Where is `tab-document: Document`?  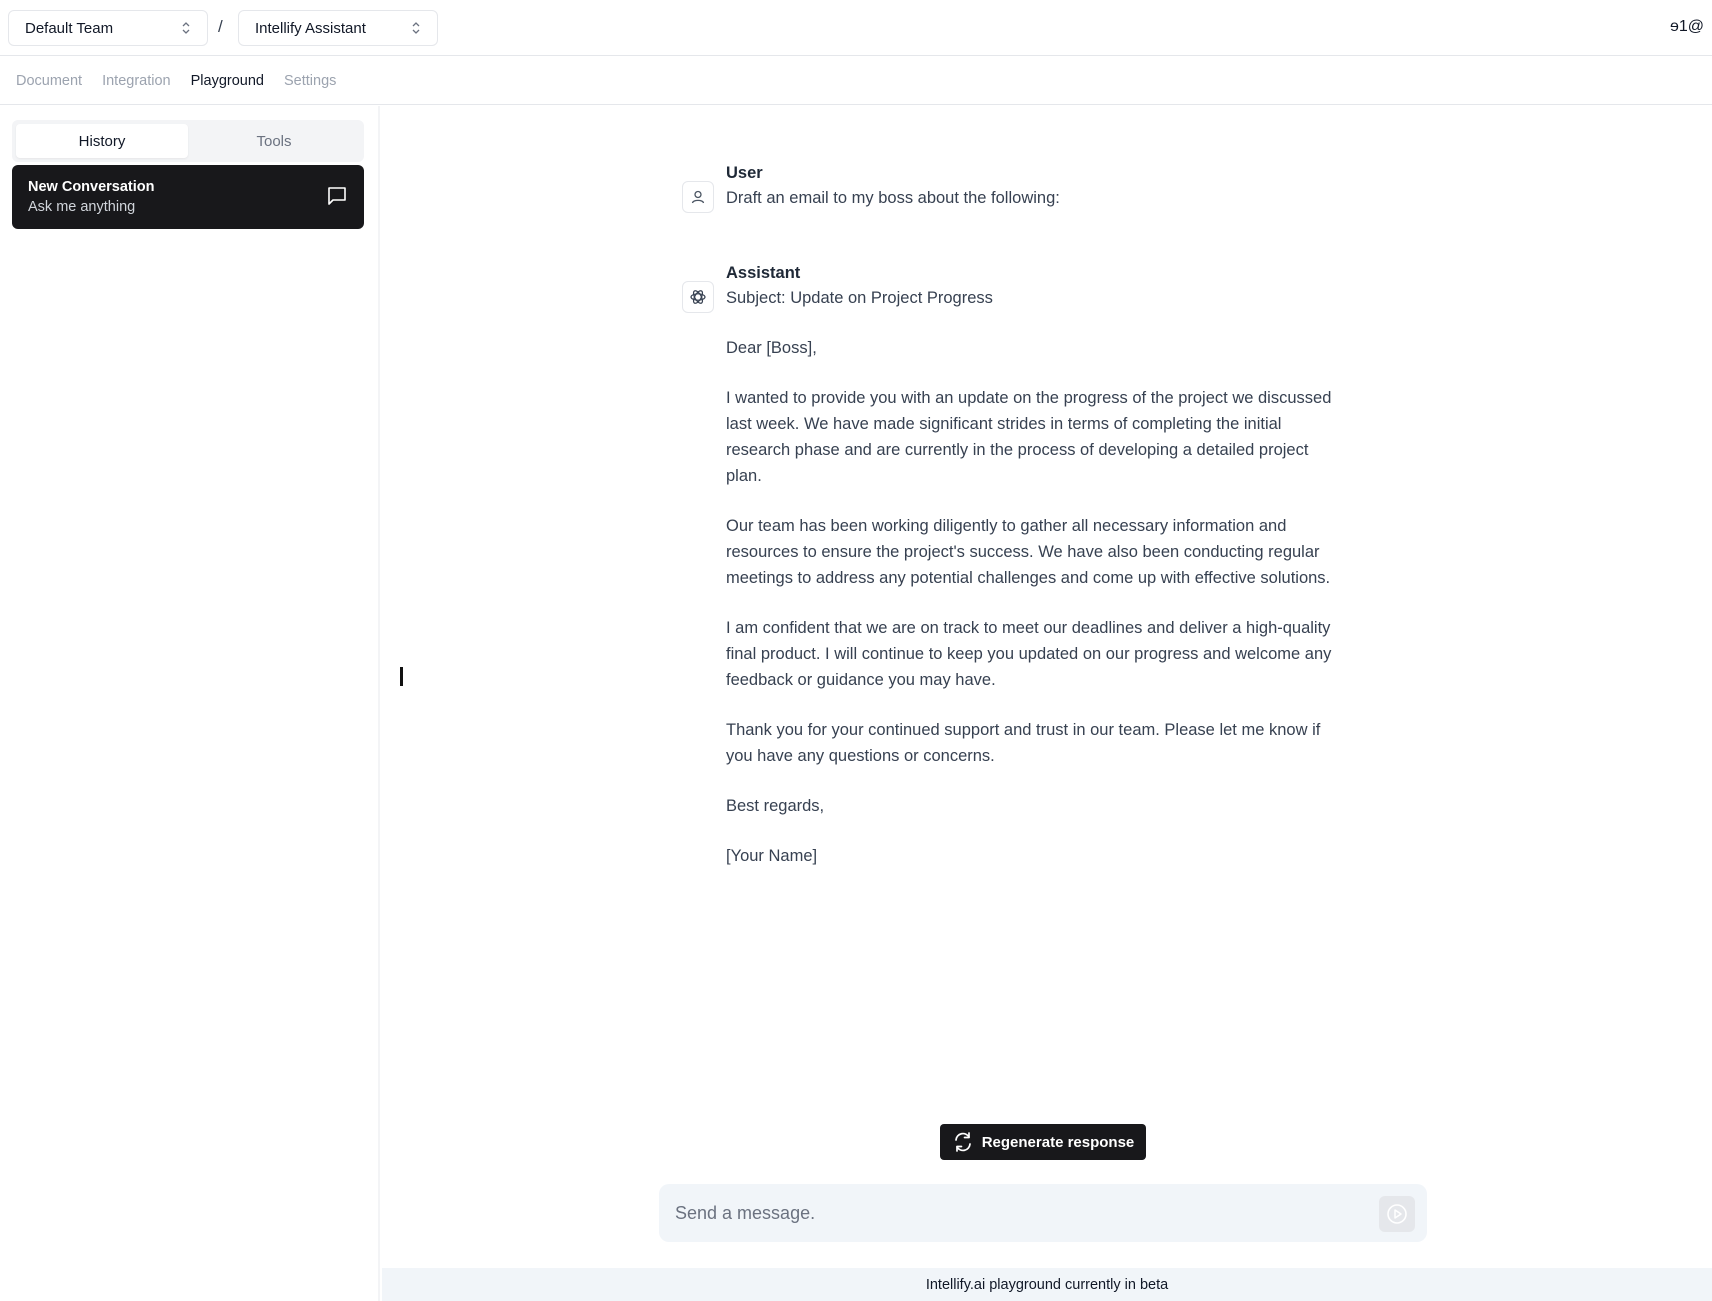 tab-document: Document is located at coordinates (49, 81).